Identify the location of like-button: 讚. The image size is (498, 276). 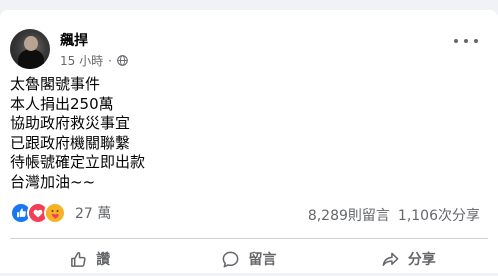
(89, 259).